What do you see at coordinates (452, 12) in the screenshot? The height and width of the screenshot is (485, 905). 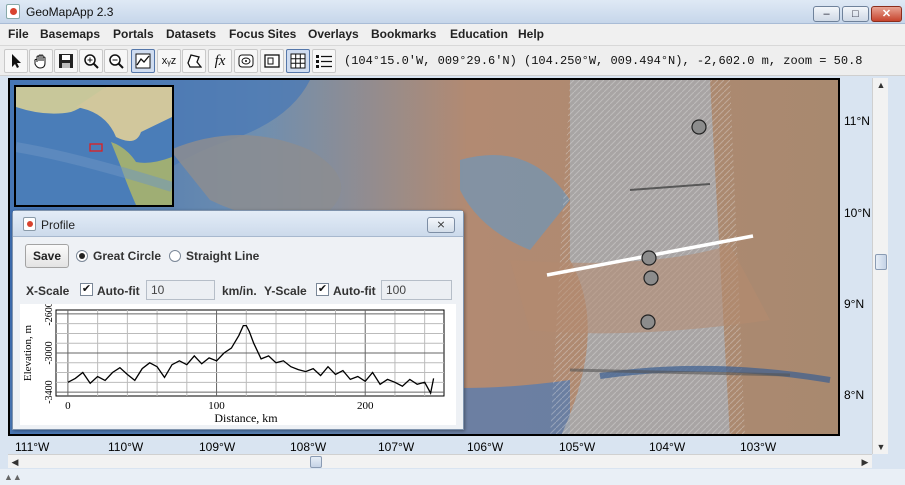 I see `title-bar: GeoMapApp 2.3 – □ ✕` at bounding box center [452, 12].